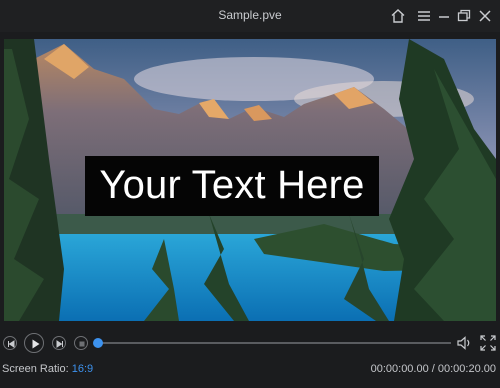  I want to click on stop-icon, so click(82, 344).